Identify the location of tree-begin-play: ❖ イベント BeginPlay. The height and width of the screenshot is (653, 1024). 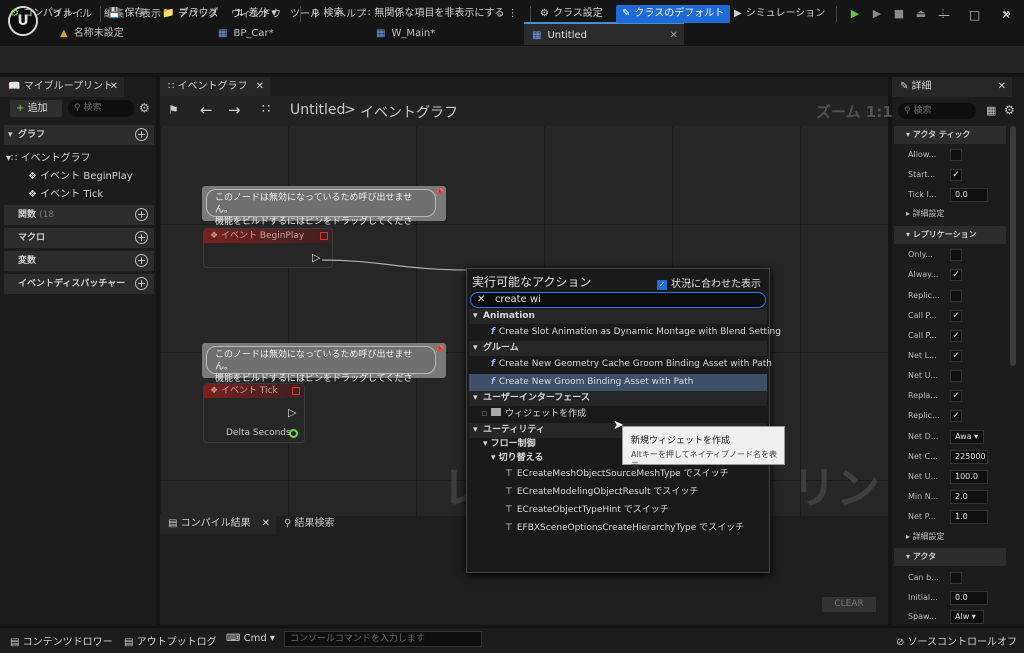
(80, 174).